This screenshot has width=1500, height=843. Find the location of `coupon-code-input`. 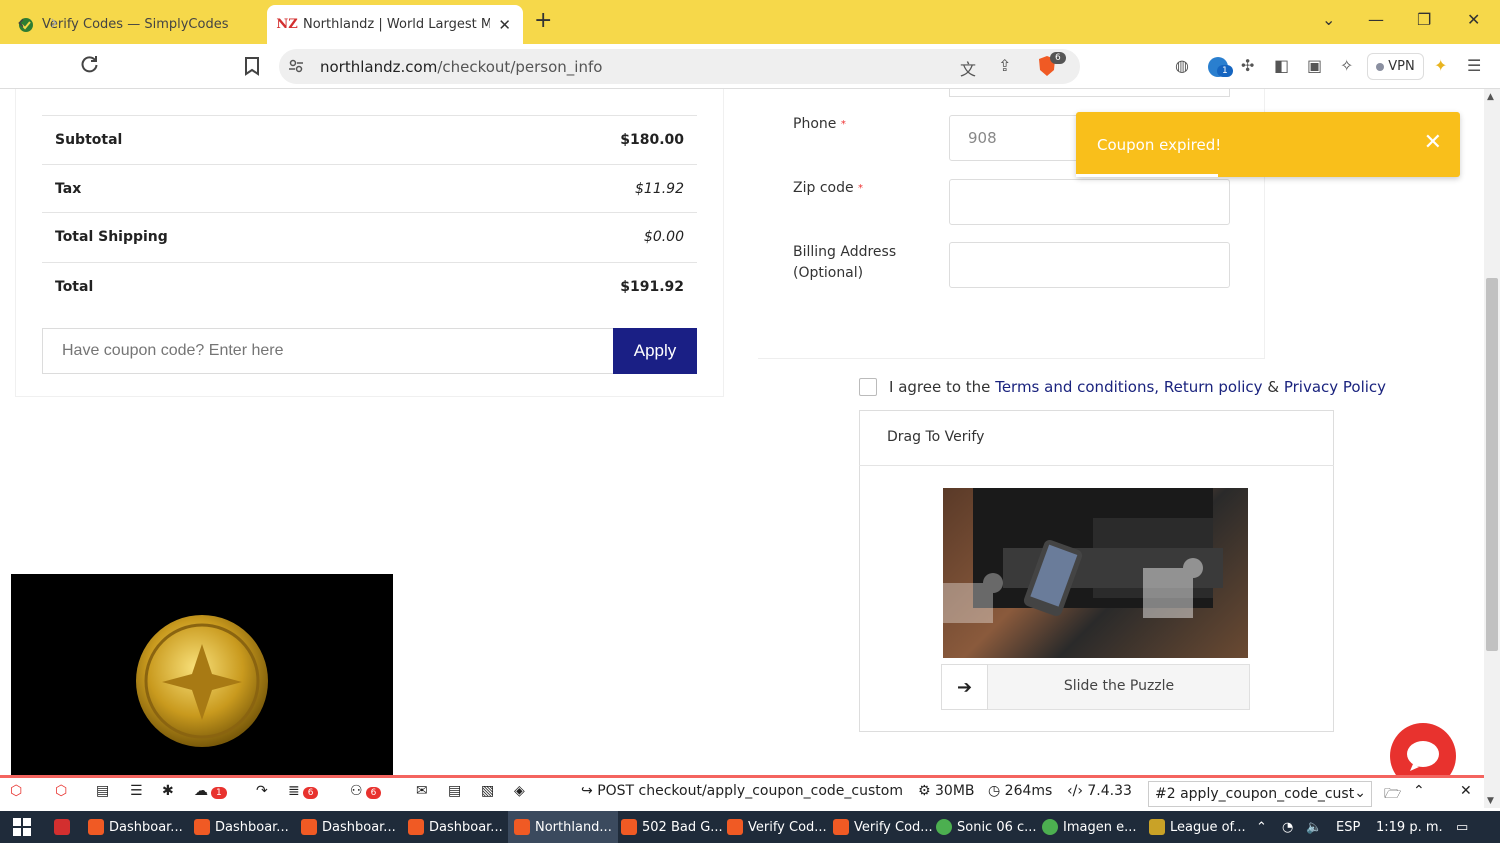

coupon-code-input is located at coordinates (328, 351).